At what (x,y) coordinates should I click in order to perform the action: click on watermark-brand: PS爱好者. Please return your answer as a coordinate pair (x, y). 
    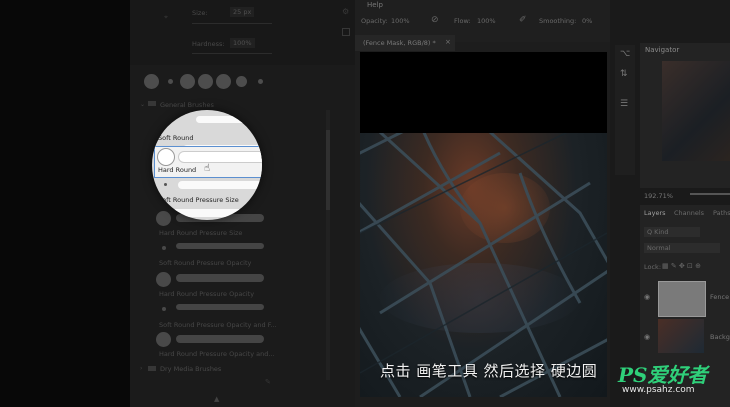
    Looking at the image, I should click on (663, 375).